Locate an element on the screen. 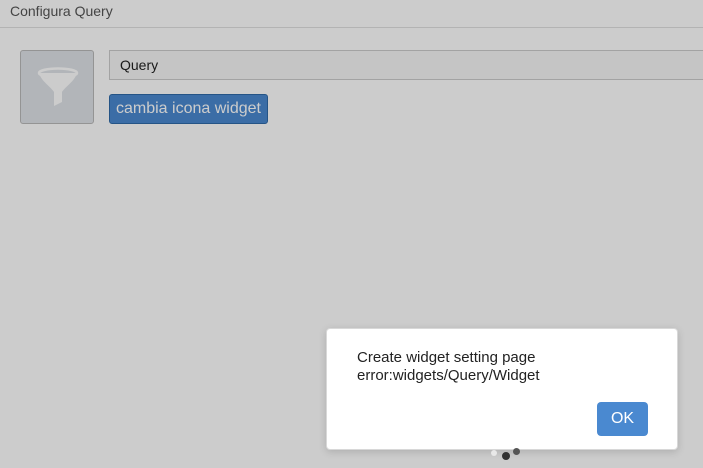 This screenshot has height=468, width=703. ok-button: OK is located at coordinates (622, 419).